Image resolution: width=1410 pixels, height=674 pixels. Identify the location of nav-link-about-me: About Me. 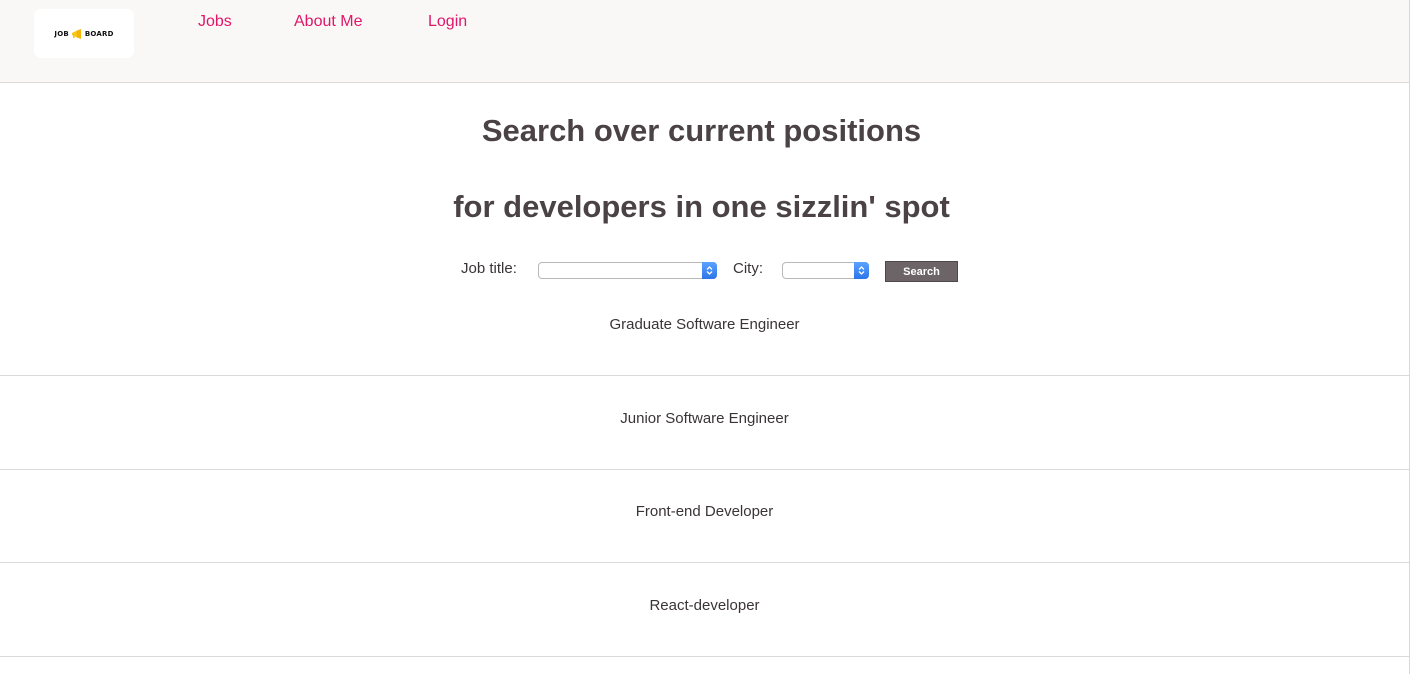
(328, 22).